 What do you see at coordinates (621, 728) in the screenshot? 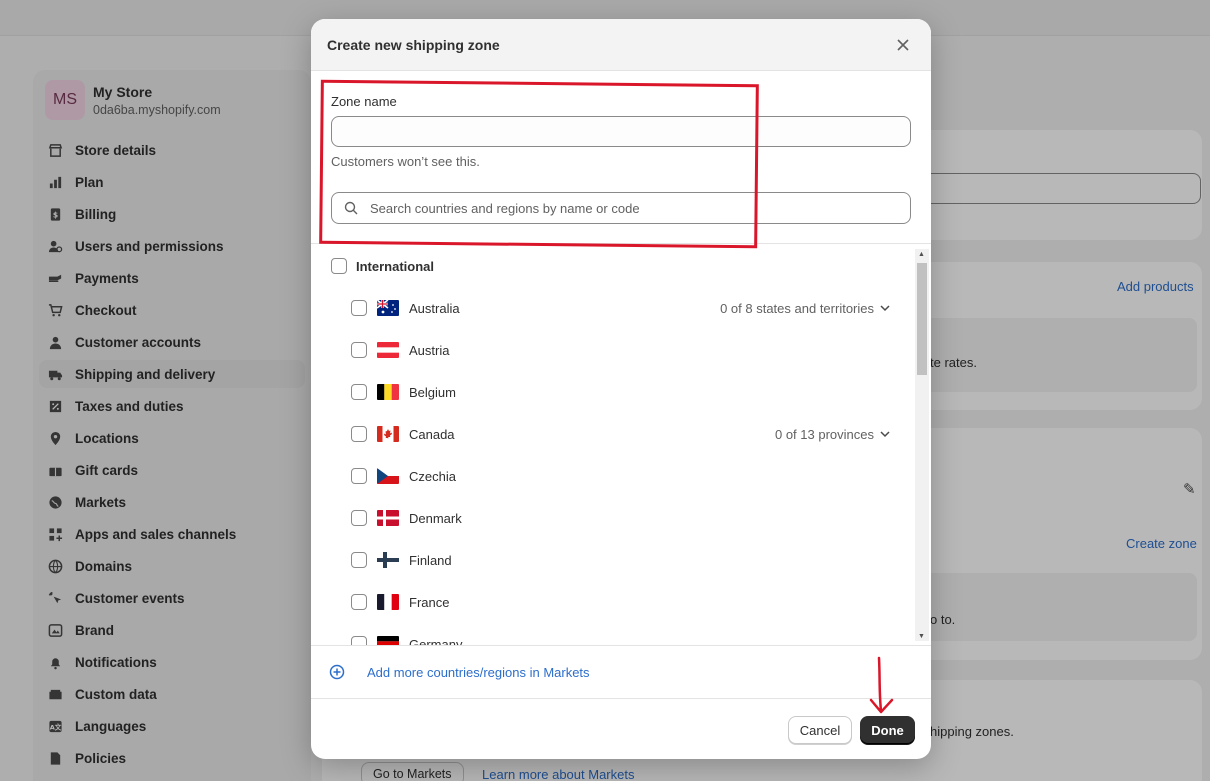
I see `modal-footer: Cancel Done` at bounding box center [621, 728].